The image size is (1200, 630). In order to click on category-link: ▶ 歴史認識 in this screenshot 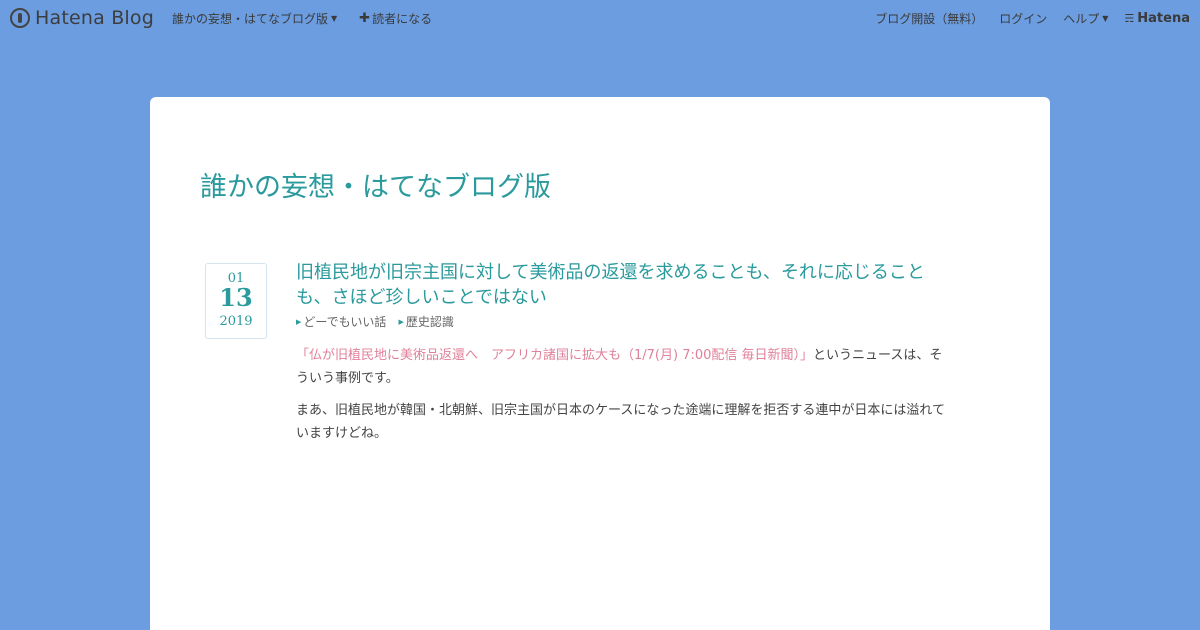, I will do `click(425, 321)`.